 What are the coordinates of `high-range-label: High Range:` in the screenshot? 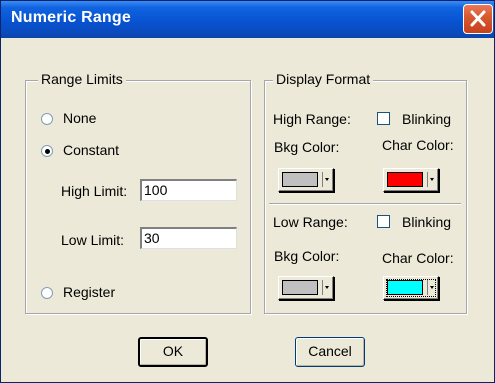 It's located at (312, 119).